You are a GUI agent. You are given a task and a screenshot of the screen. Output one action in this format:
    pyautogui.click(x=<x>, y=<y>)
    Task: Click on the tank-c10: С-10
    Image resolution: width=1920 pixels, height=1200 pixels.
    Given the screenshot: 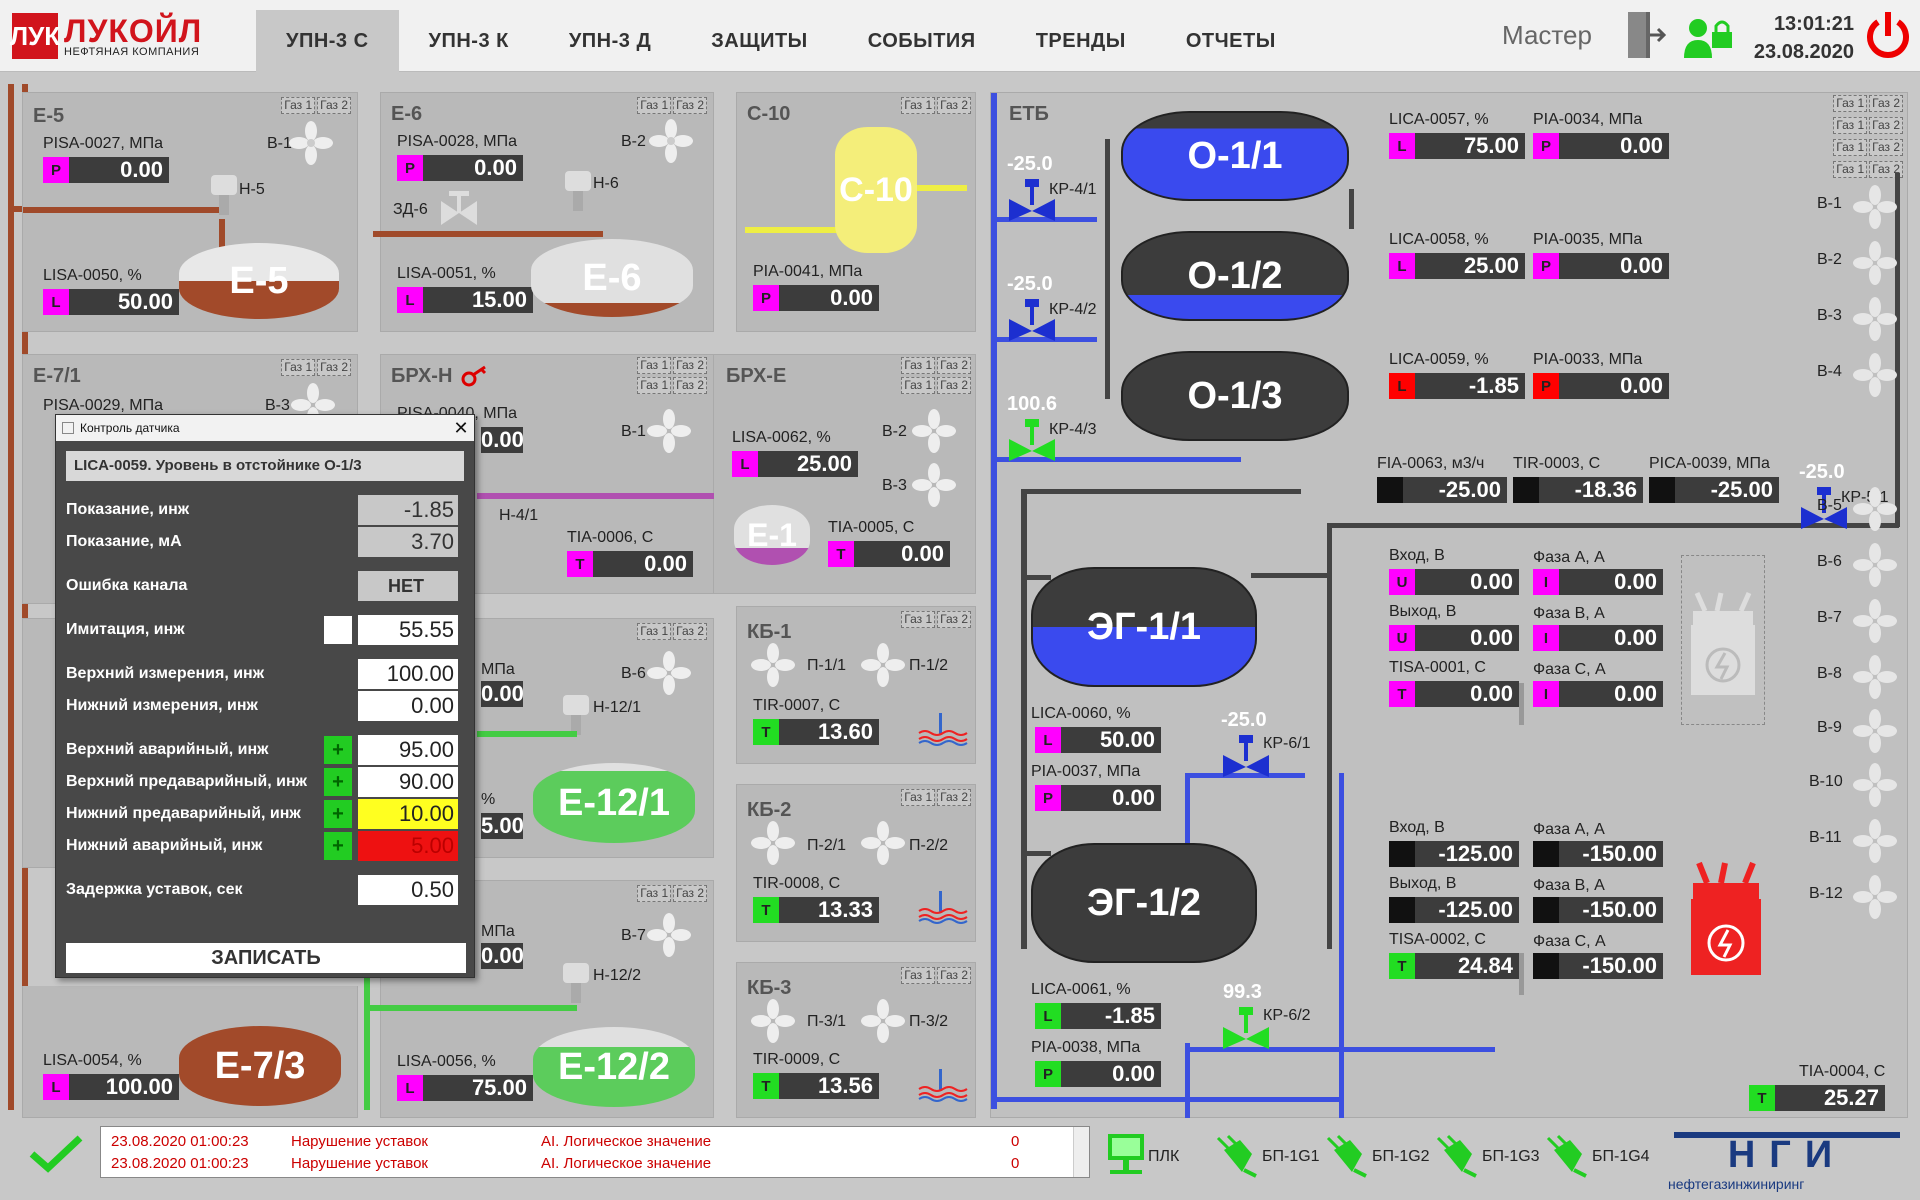 What is the action you would take?
    pyautogui.click(x=876, y=190)
    